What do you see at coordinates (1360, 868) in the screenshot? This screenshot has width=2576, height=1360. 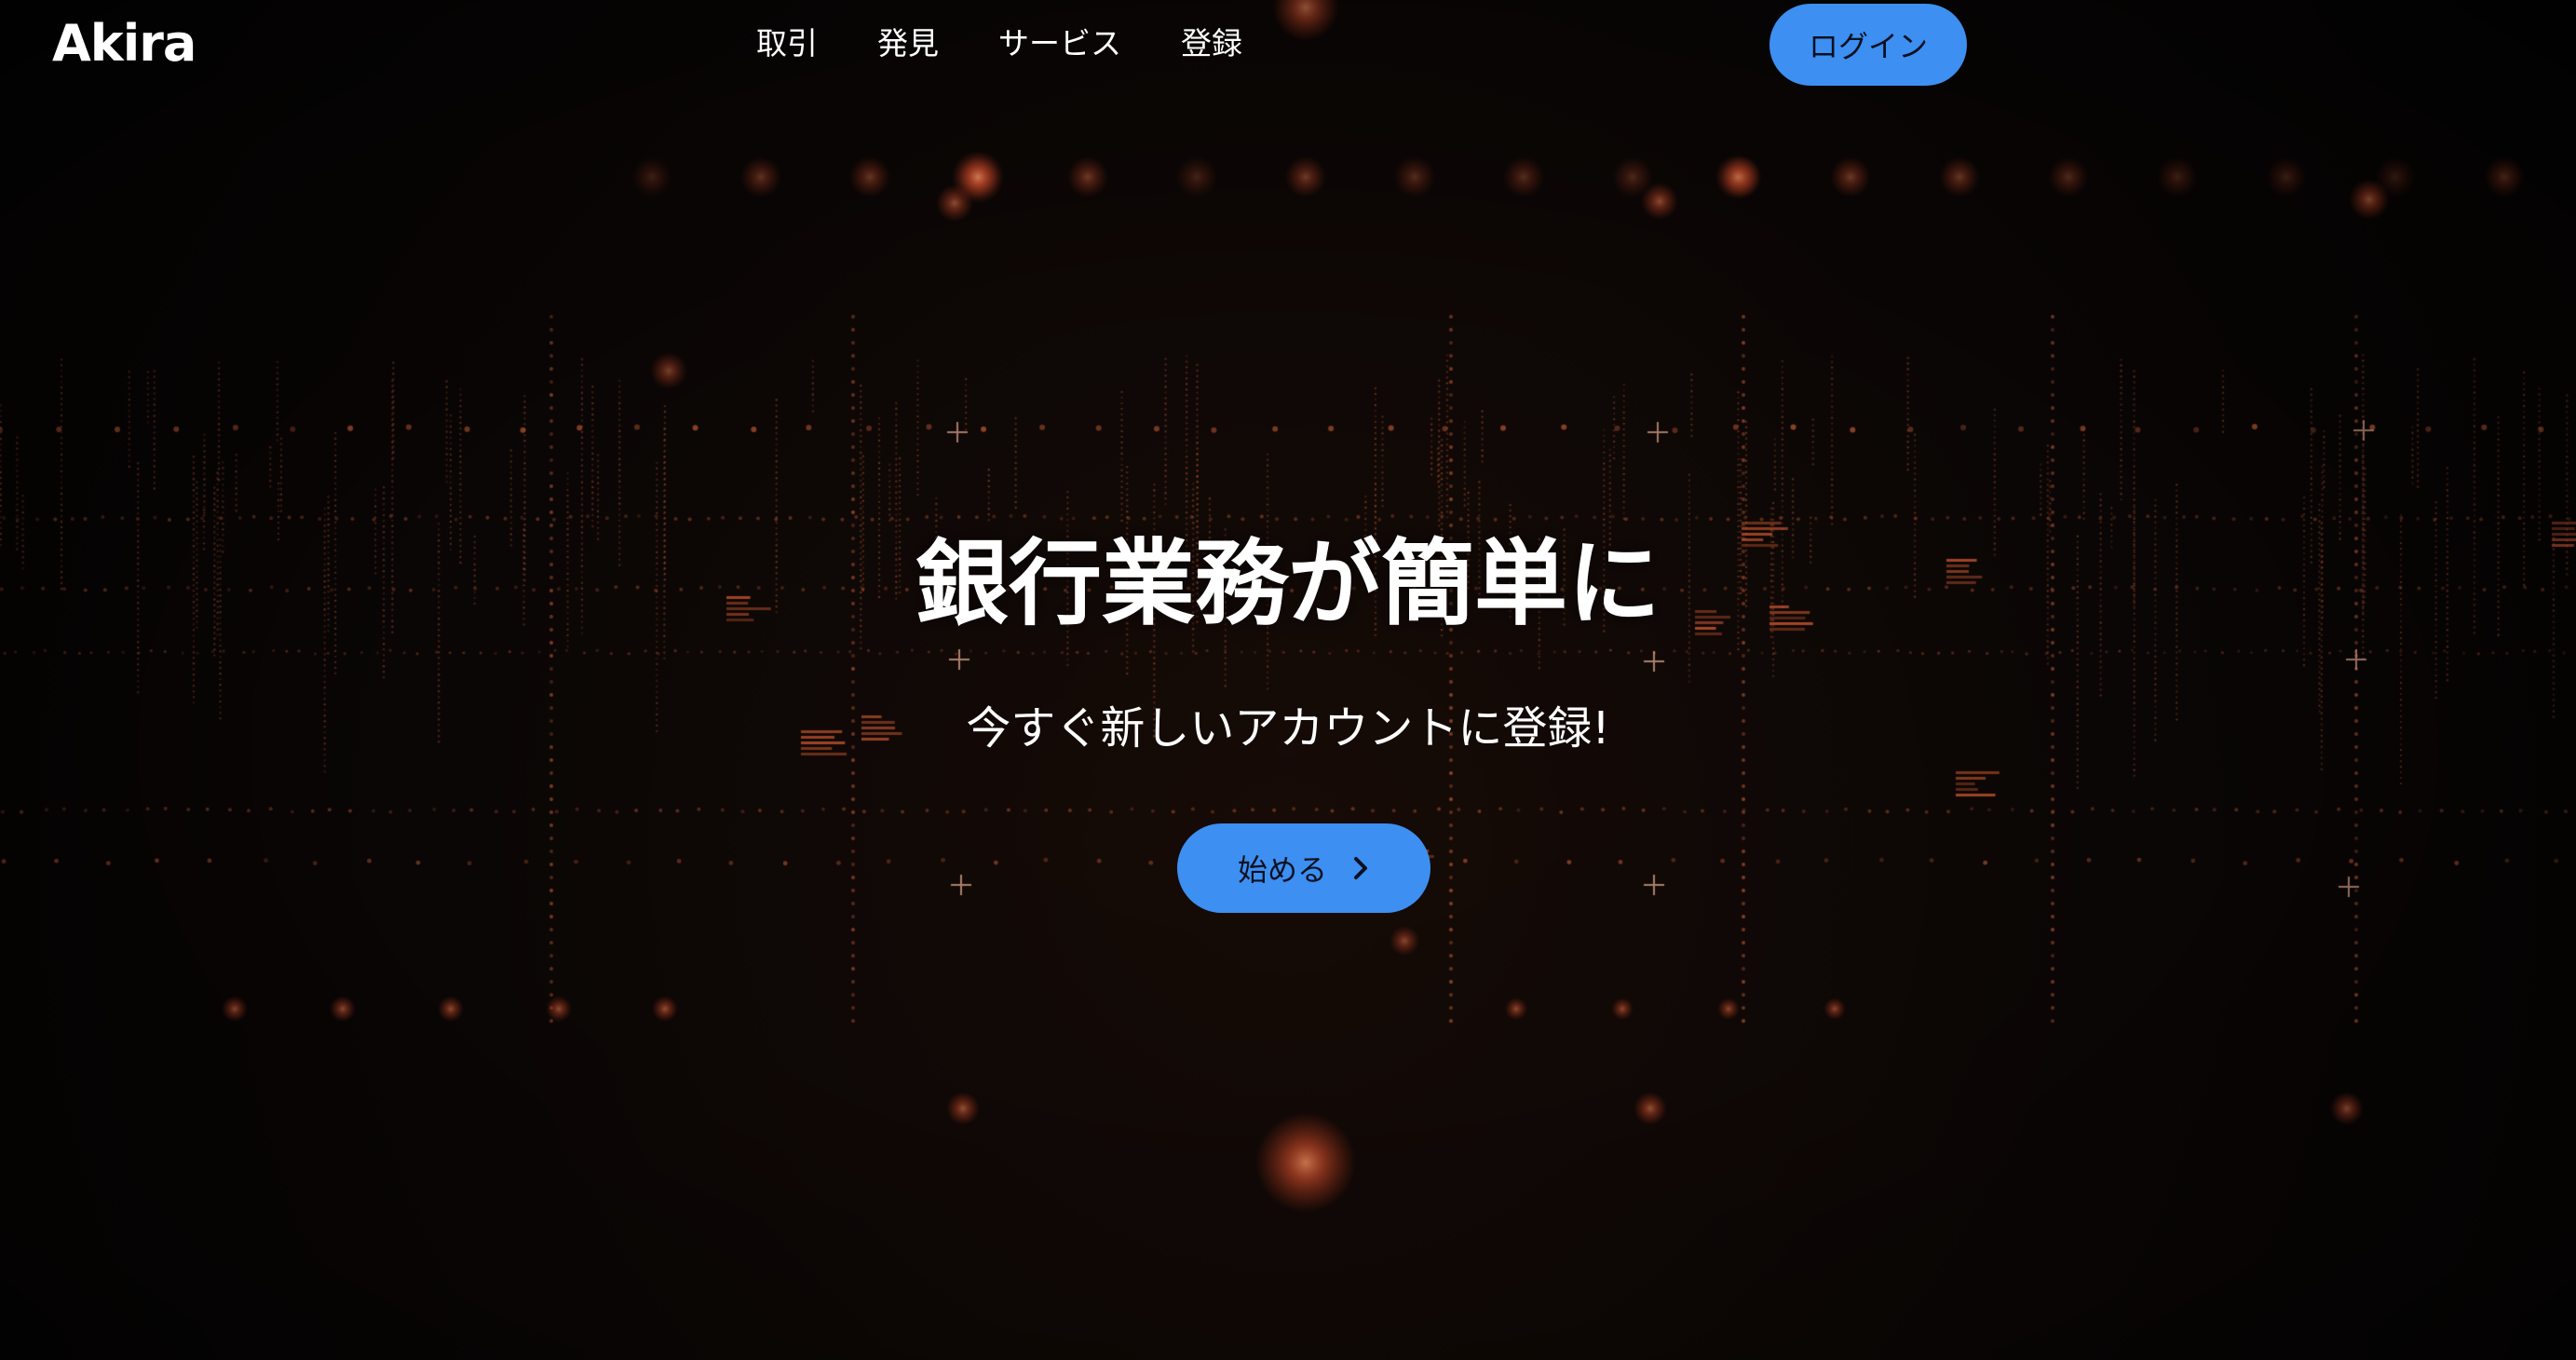 I see `chevron-right-icon` at bounding box center [1360, 868].